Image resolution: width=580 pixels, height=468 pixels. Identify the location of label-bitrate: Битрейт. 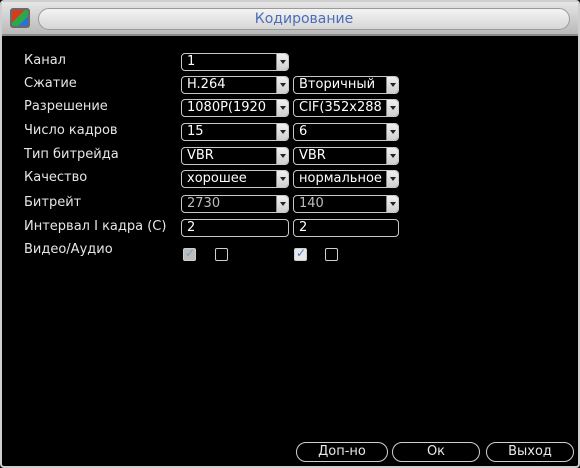
(53, 202).